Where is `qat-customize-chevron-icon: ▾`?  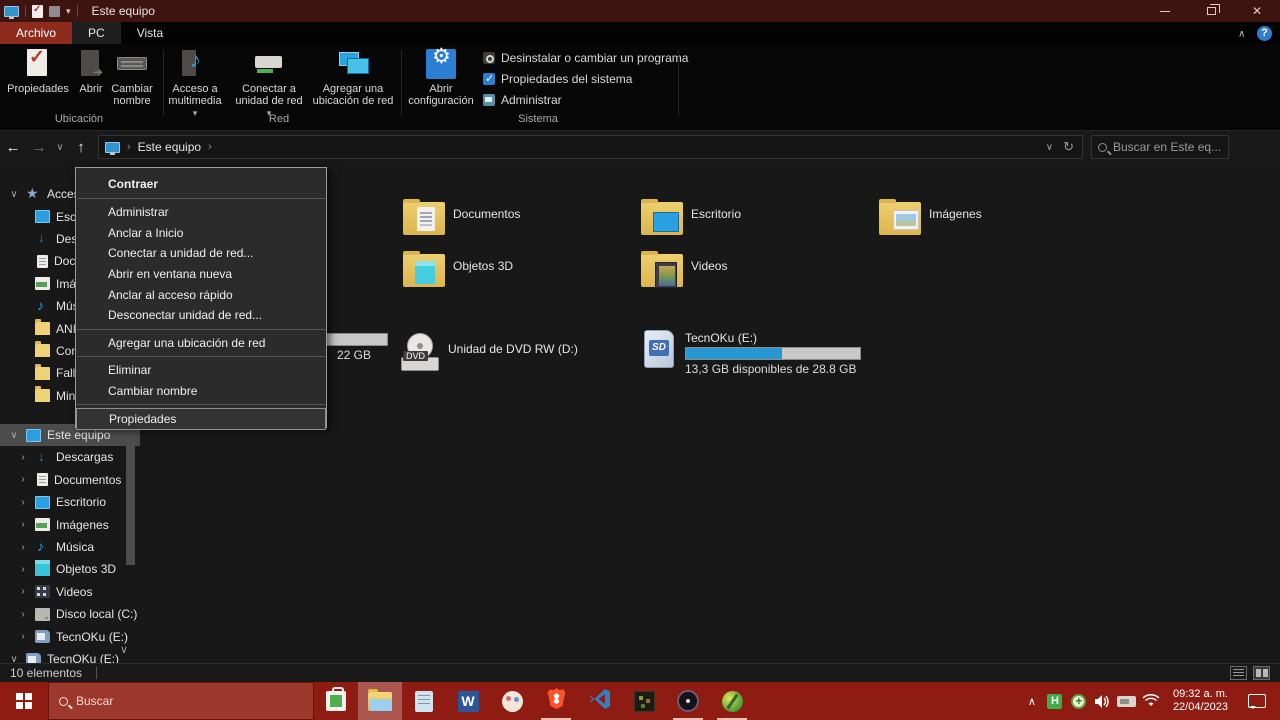
qat-customize-chevron-icon: ▾ is located at coordinates (68, 11).